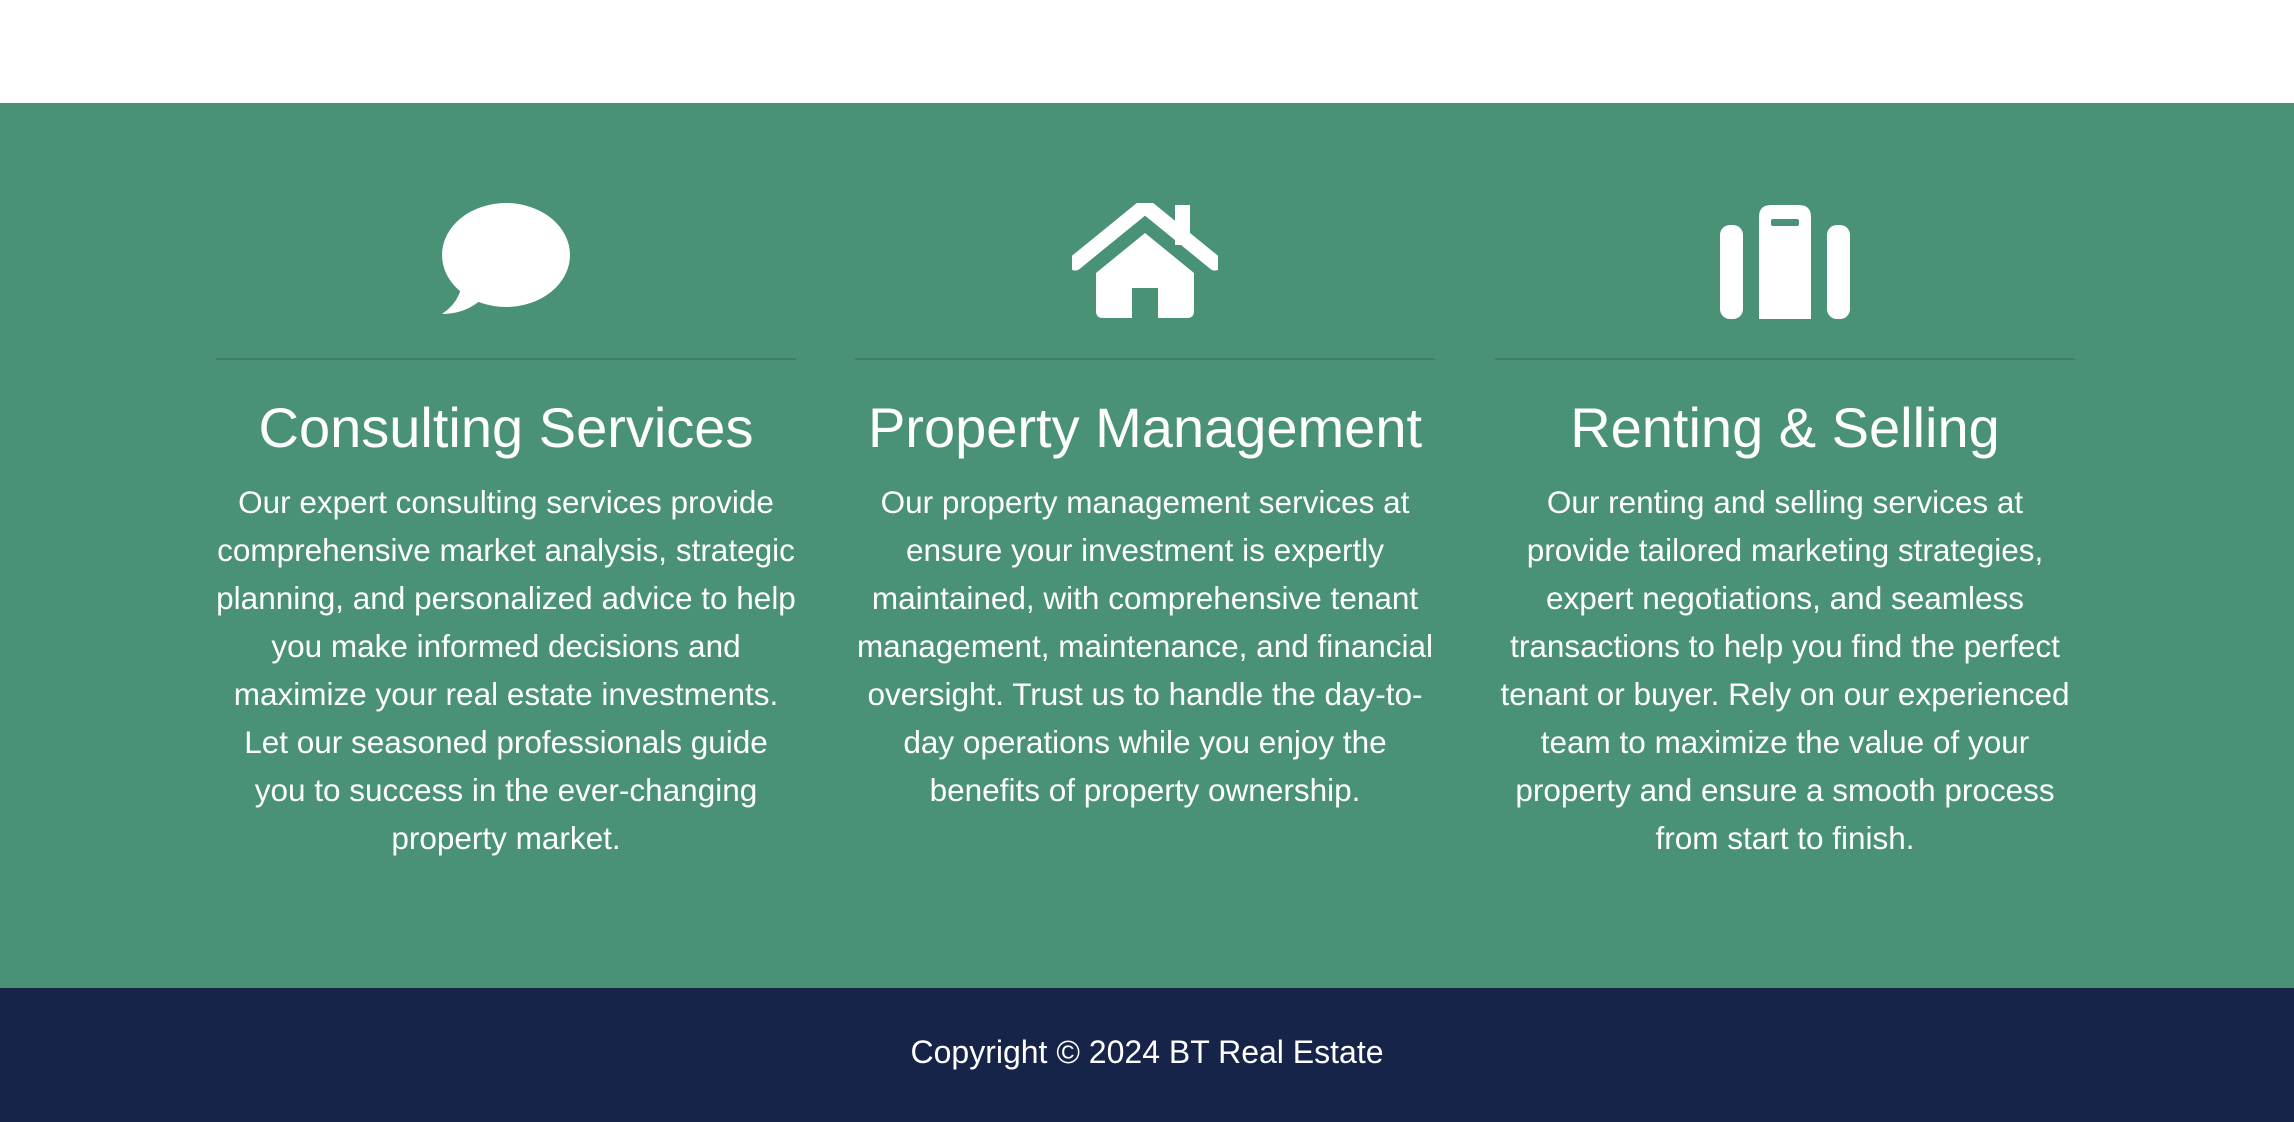 This screenshot has width=2294, height=1122. What do you see at coordinates (1147, 1052) in the screenshot?
I see `copyright-text: Copyright © 2024 BT Real Estate` at bounding box center [1147, 1052].